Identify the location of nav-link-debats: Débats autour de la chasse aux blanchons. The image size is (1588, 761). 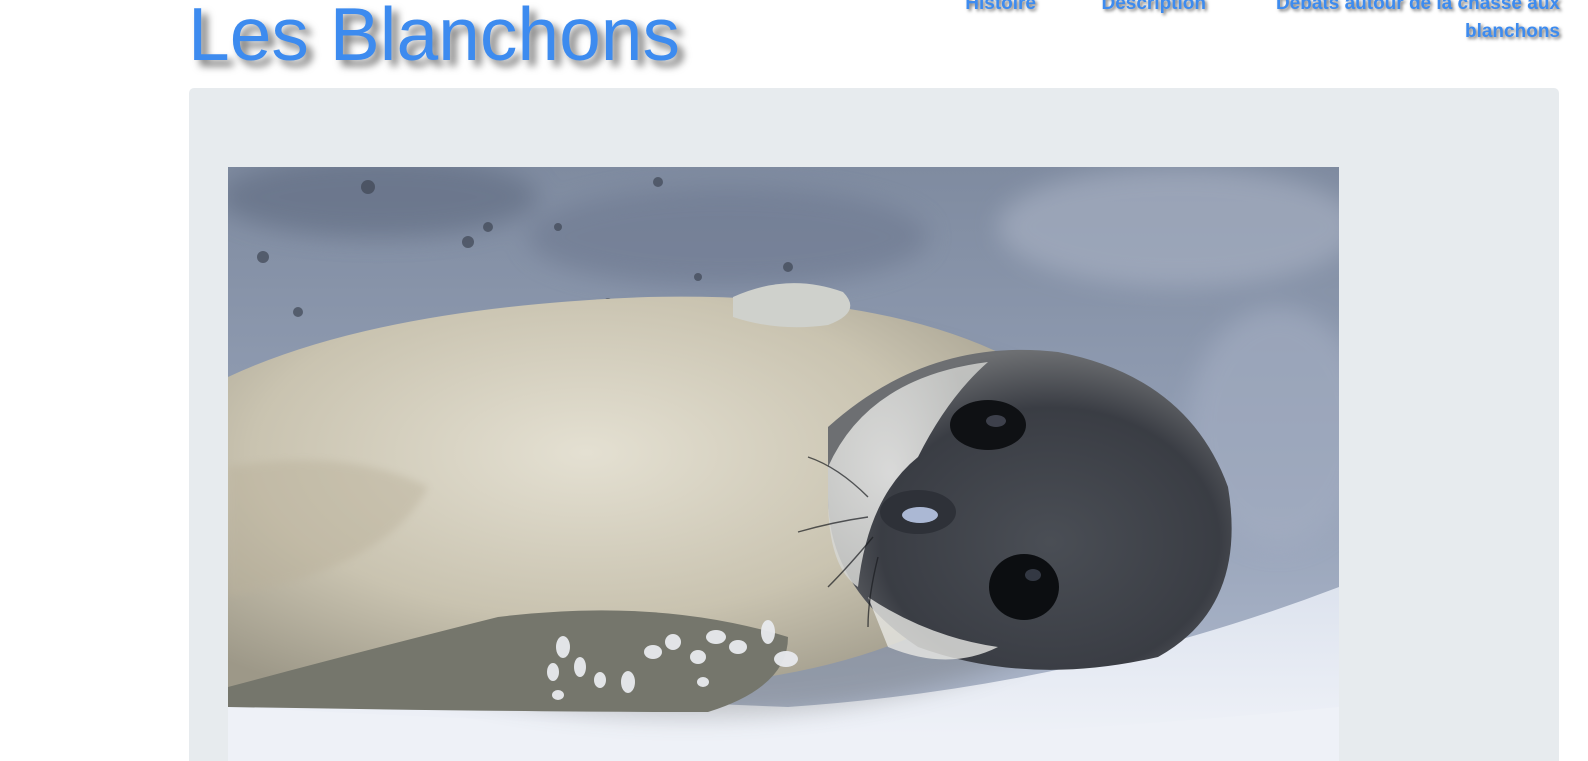
(1410, 23).